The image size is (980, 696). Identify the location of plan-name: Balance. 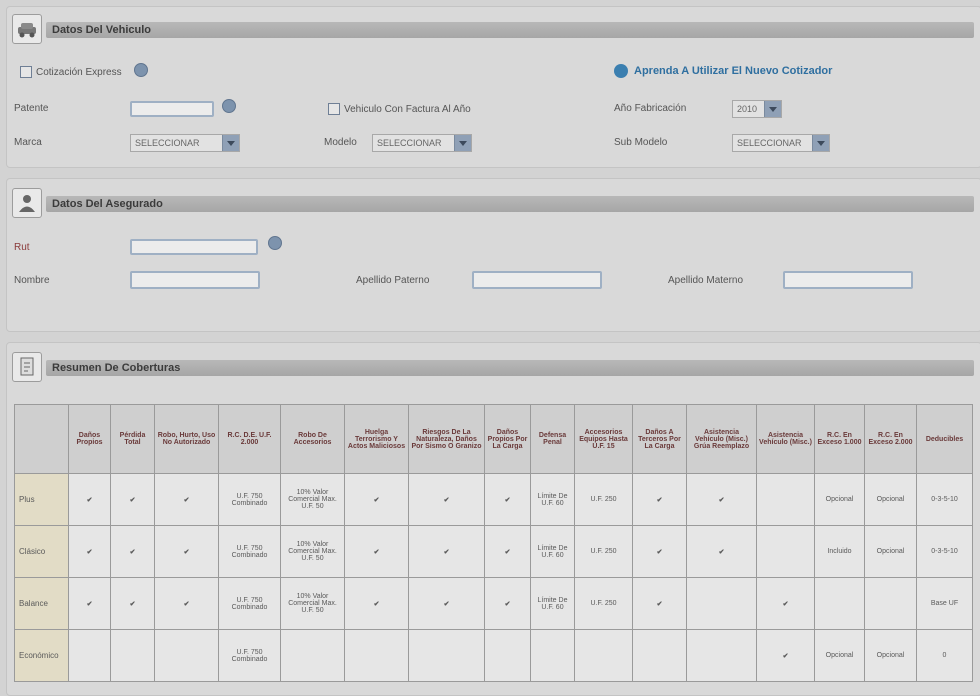
(41, 603).